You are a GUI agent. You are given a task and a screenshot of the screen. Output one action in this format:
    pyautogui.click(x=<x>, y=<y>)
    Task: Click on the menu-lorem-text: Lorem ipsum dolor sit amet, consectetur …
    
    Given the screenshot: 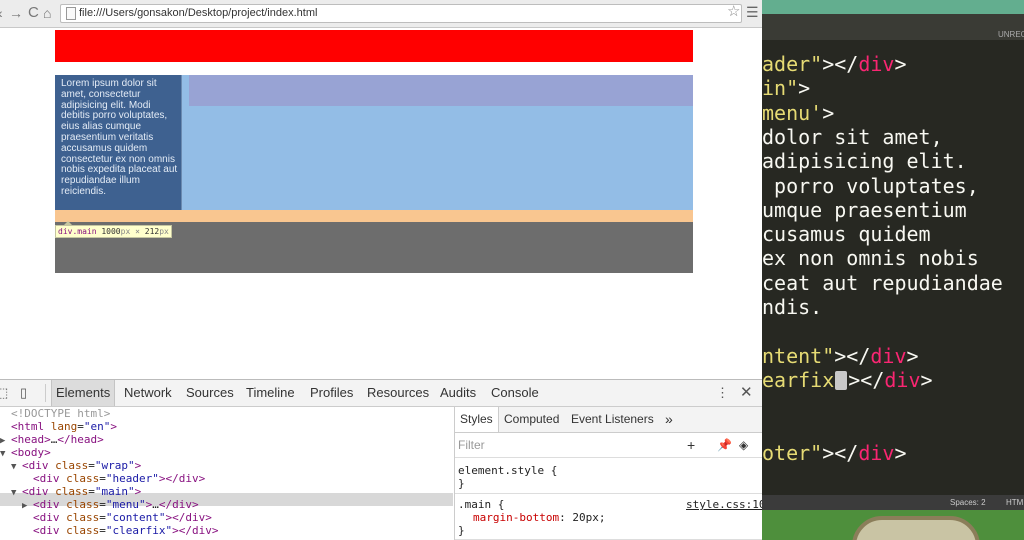 What is the action you would take?
    pyautogui.click(x=119, y=137)
    